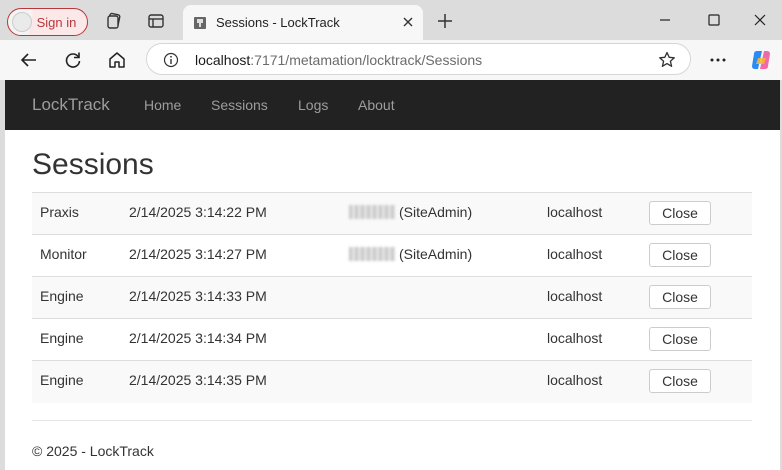  What do you see at coordinates (56, 22) in the screenshot?
I see `sign-in-label: Sign in` at bounding box center [56, 22].